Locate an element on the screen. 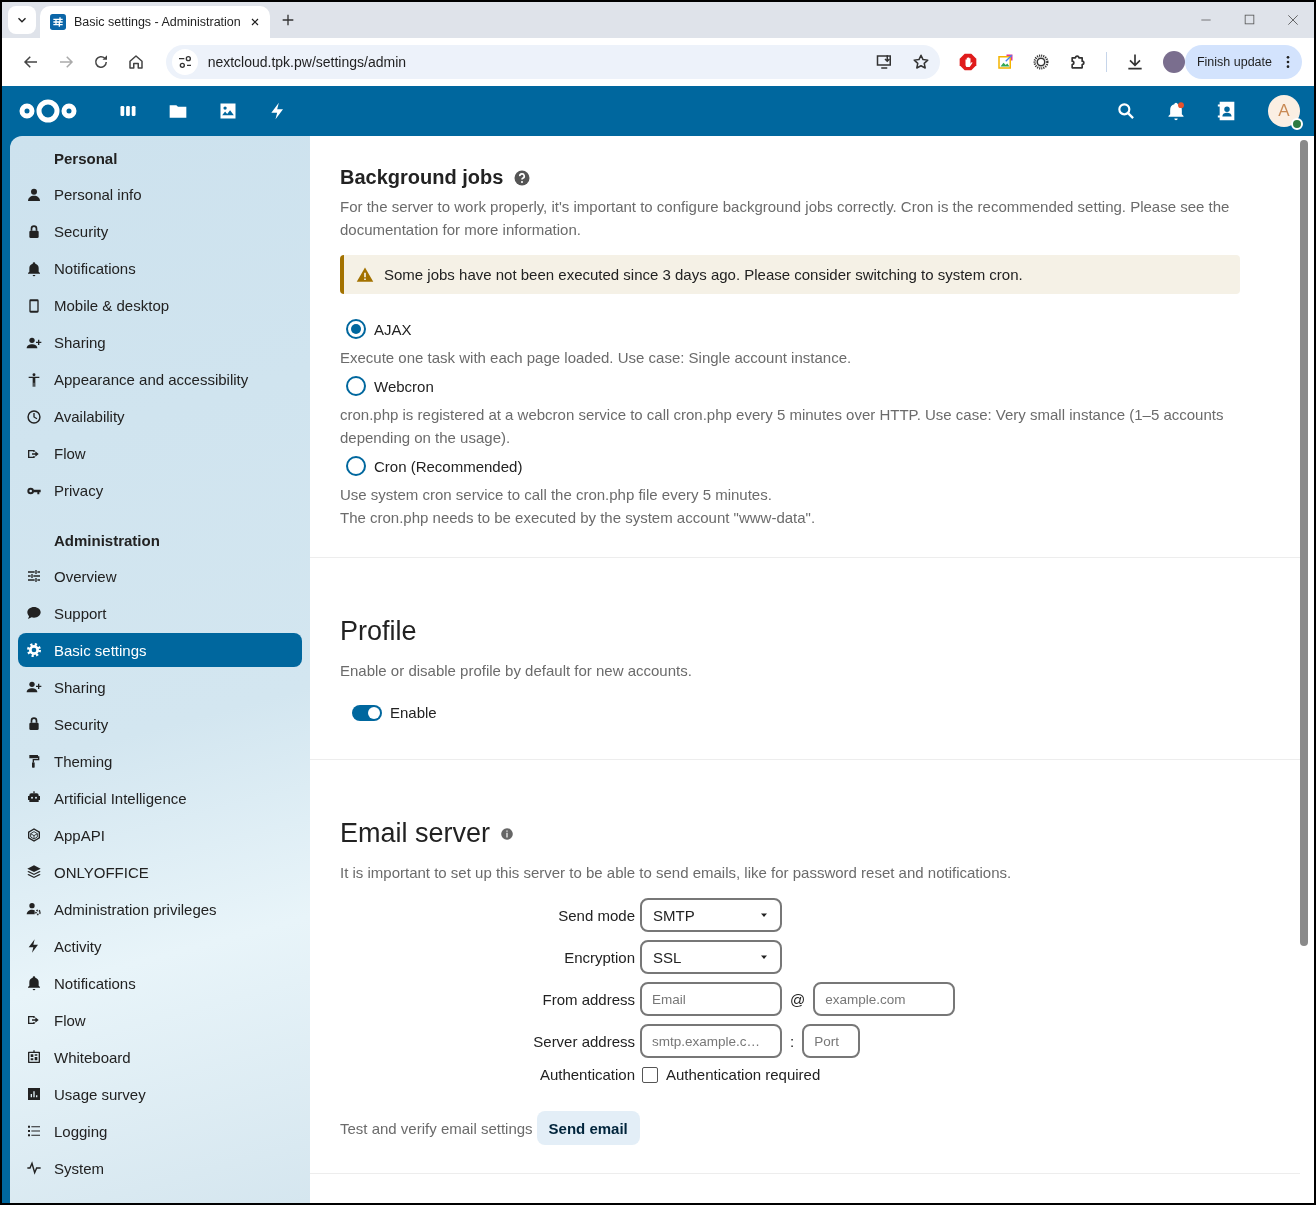 This screenshot has height=1205, width=1316. notification-bell-icon is located at coordinates (1176, 111).